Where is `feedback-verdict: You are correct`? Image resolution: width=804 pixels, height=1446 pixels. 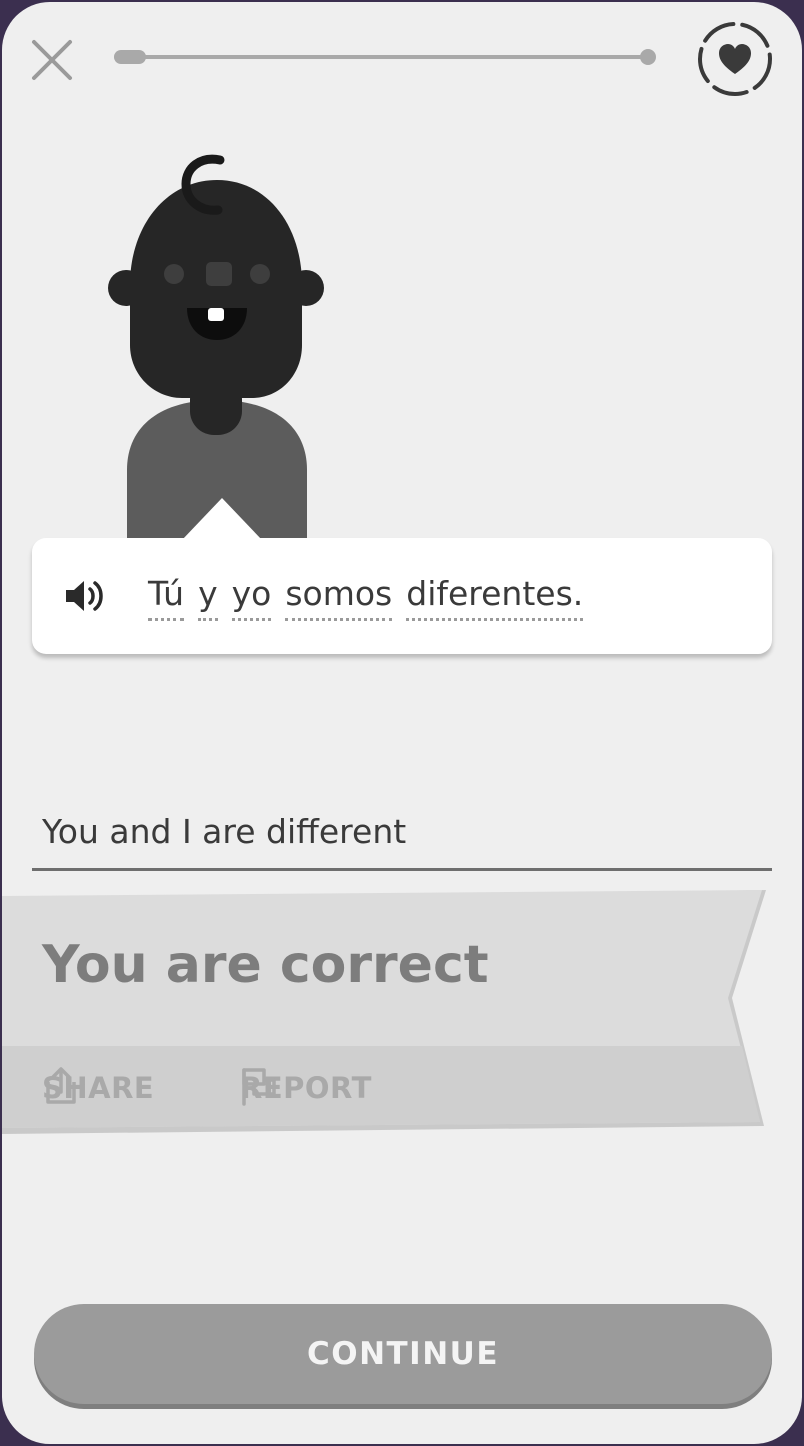 feedback-verdict: You are correct is located at coordinates (265, 965).